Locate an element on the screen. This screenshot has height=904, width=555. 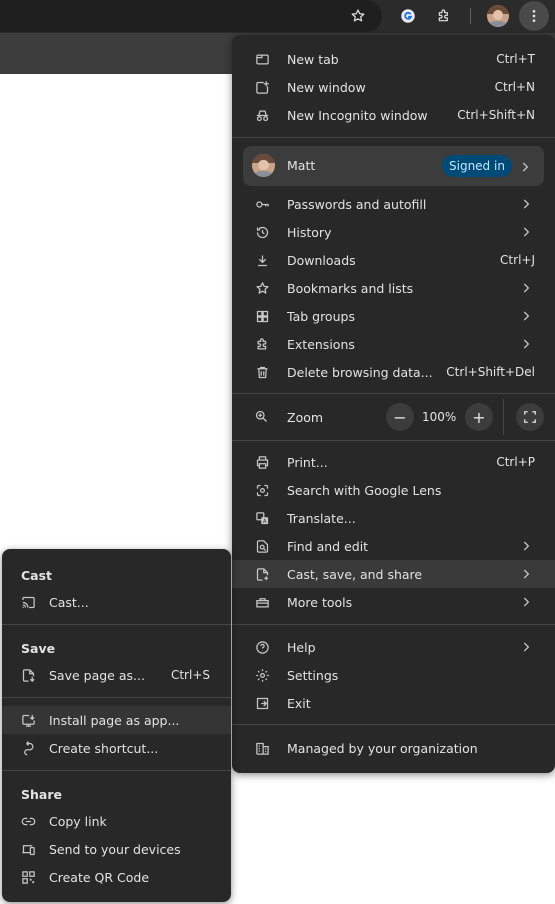
menu-item-managed: Managed by your organization is located at coordinates (393, 748).